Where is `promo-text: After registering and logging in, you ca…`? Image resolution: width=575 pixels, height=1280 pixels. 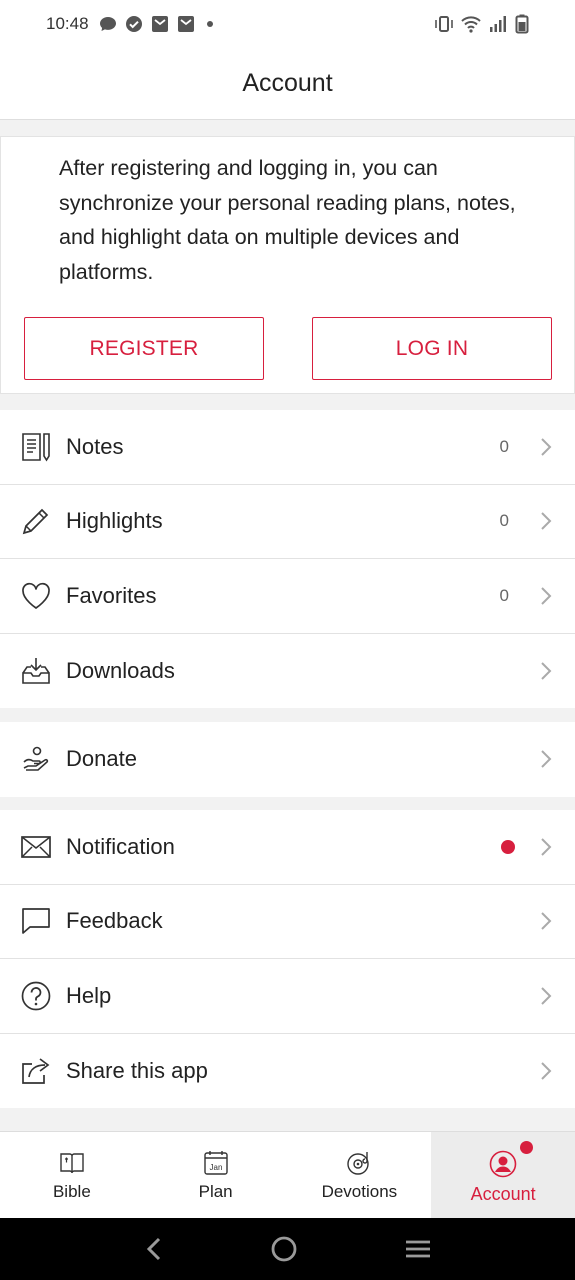
promo-text: After registering and logging in, you ca… is located at coordinates (287, 220).